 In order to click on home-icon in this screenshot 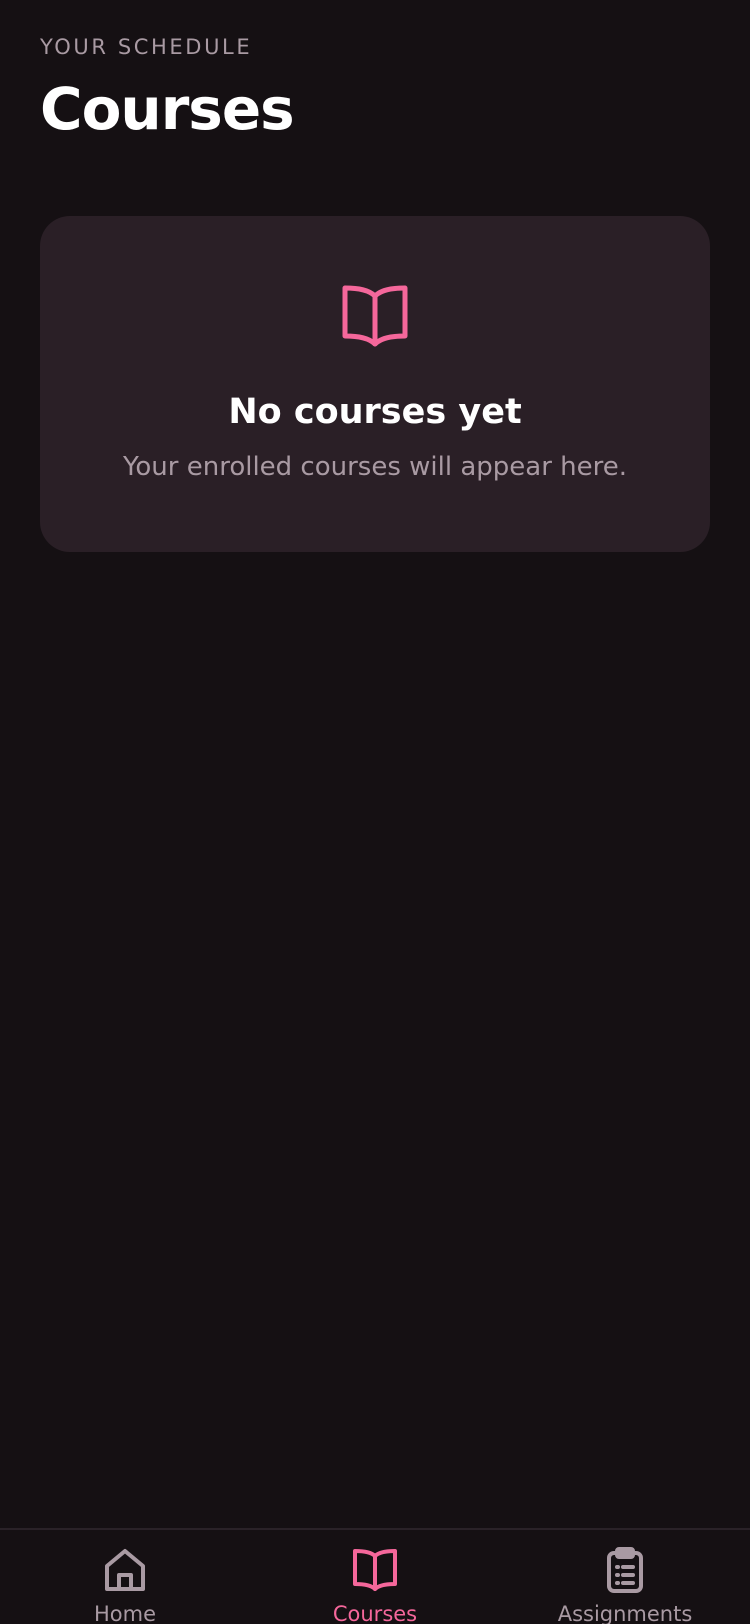, I will do `click(125, 1570)`.